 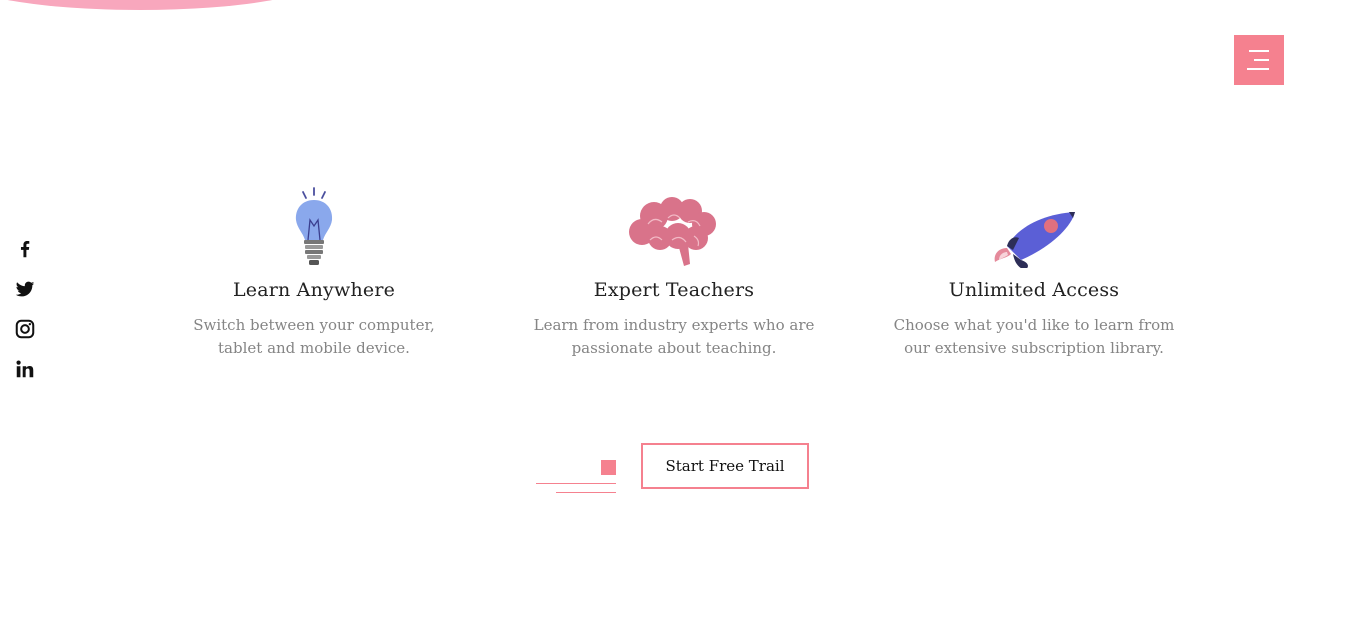 I want to click on social-links, so click(x=26, y=318).